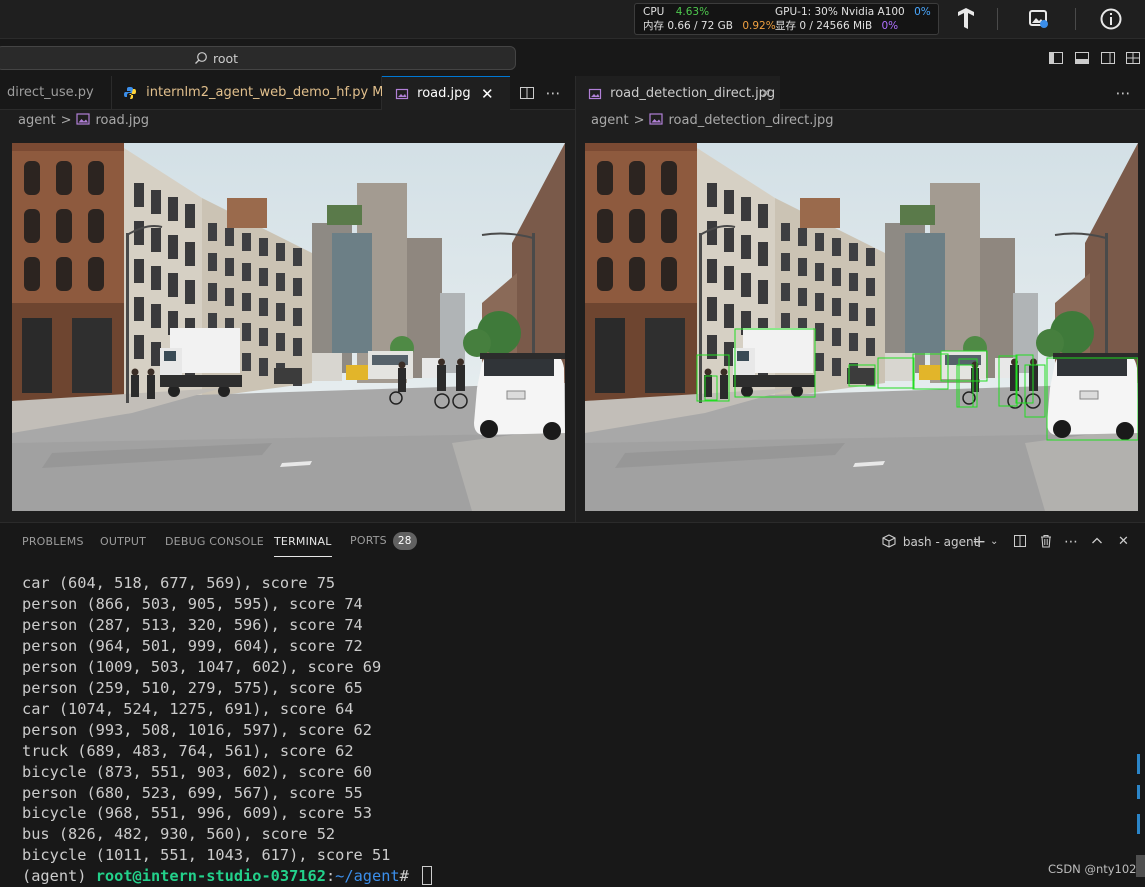  What do you see at coordinates (427, 876) in the screenshot?
I see `terminal-cursor` at bounding box center [427, 876].